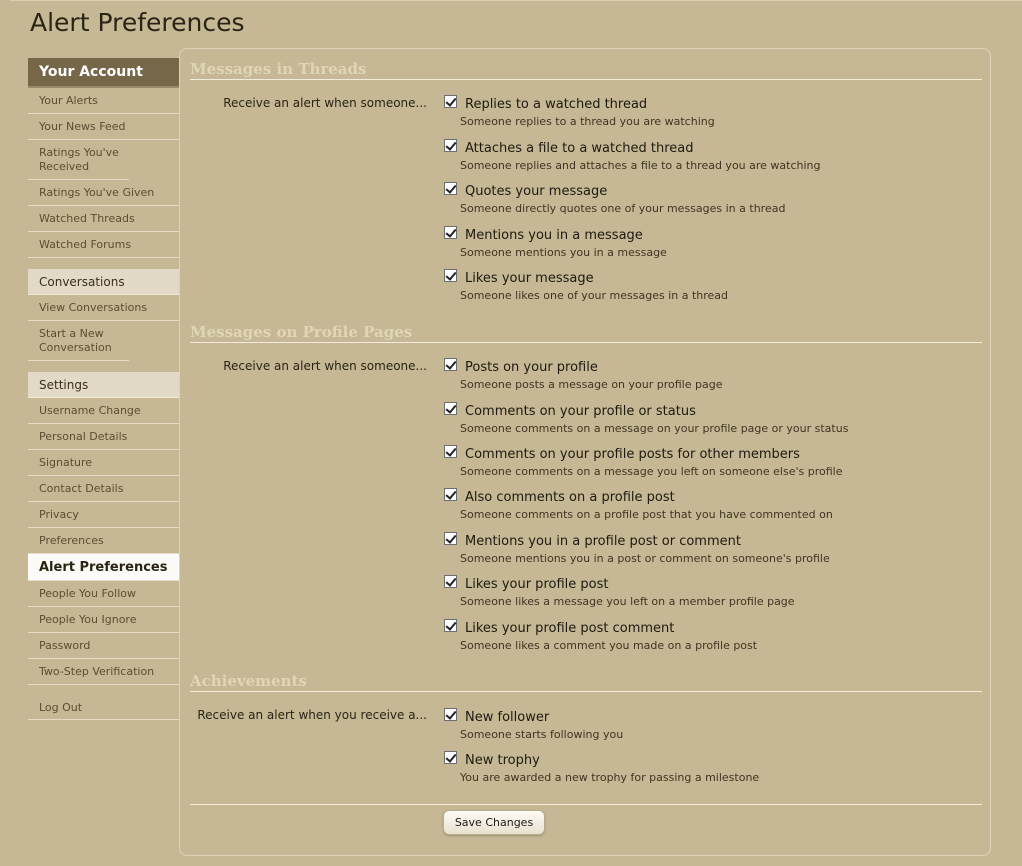 Image resolution: width=1022 pixels, height=866 pixels. What do you see at coordinates (536, 584) in the screenshot?
I see `option-title: Likes your profile post` at bounding box center [536, 584].